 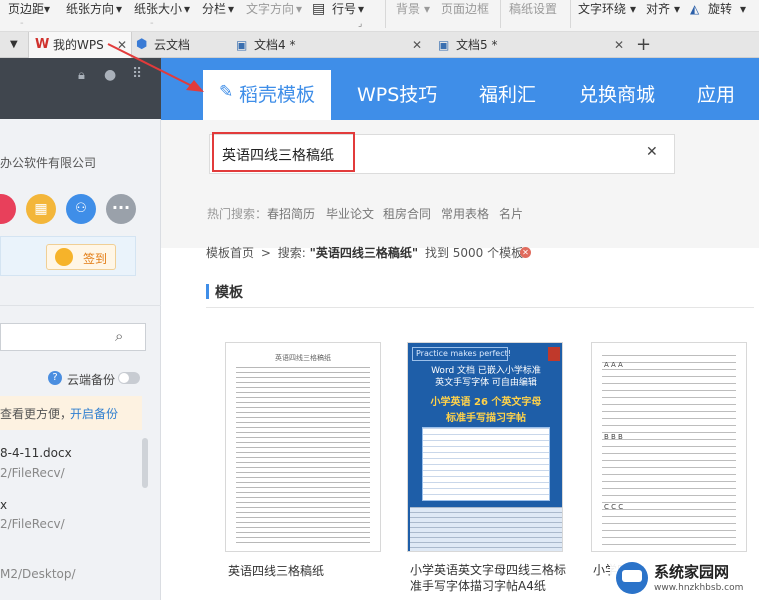 I want to click on new-tab-plus-icon: +, so click(x=646, y=45).